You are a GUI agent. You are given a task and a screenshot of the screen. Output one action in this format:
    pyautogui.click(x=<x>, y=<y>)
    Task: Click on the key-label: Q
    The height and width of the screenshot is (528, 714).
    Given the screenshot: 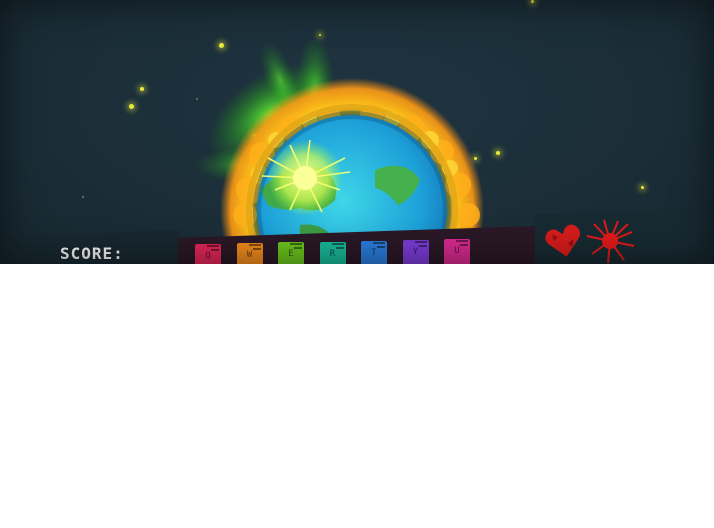 What is the action you would take?
    pyautogui.click(x=208, y=256)
    